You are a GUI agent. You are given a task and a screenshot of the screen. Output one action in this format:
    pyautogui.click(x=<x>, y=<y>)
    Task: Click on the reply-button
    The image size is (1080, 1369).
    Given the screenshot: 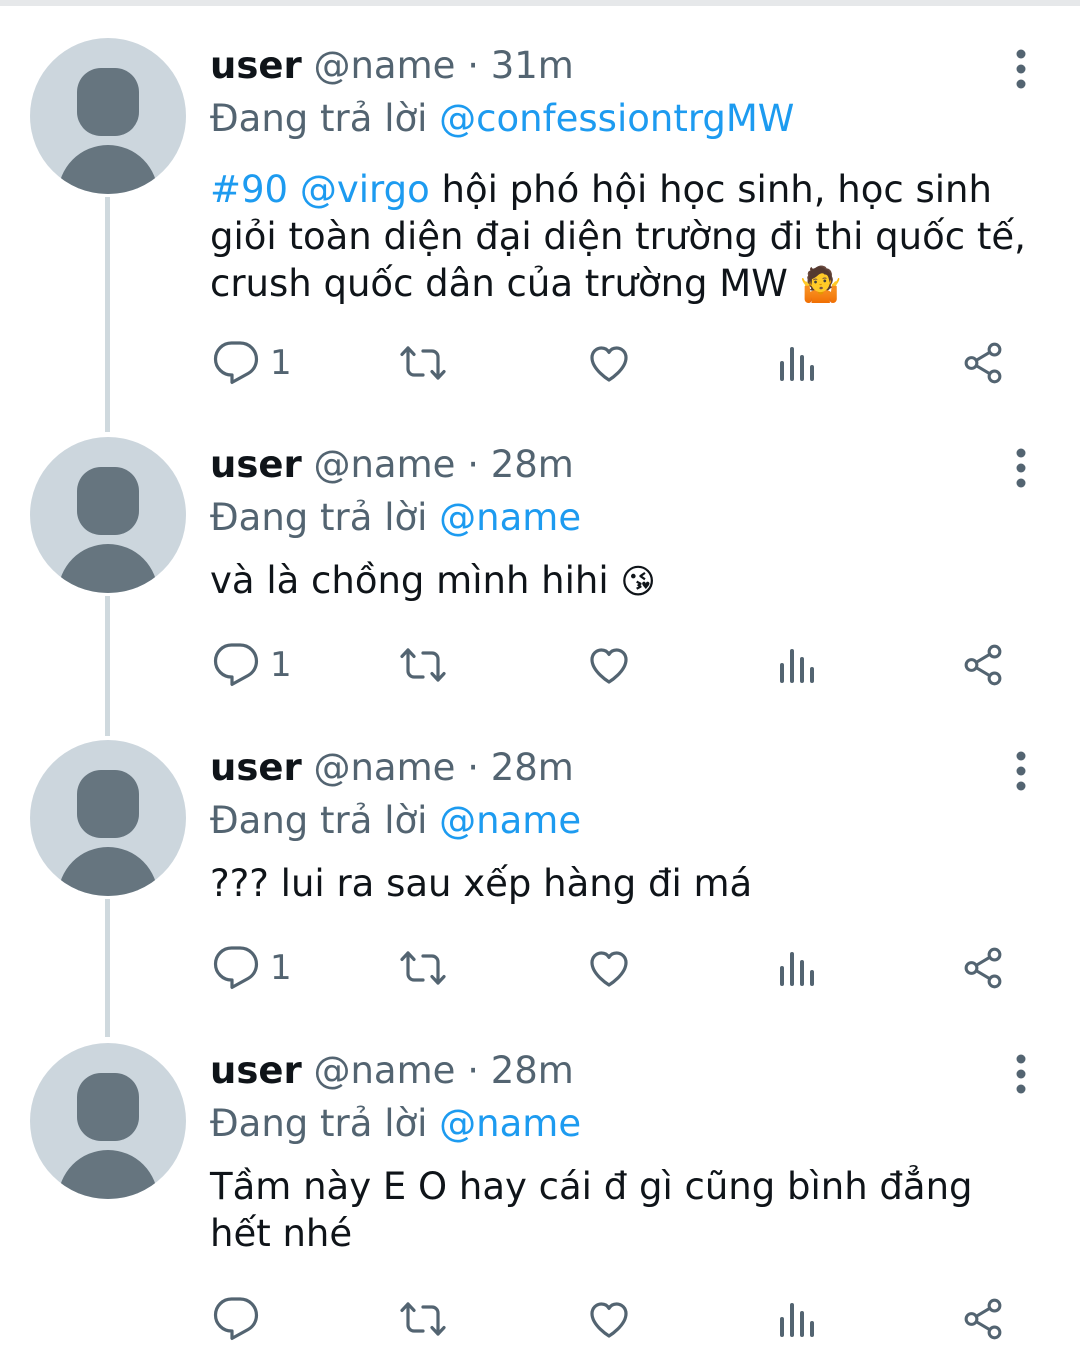 What is the action you would take?
    pyautogui.click(x=241, y=1319)
    